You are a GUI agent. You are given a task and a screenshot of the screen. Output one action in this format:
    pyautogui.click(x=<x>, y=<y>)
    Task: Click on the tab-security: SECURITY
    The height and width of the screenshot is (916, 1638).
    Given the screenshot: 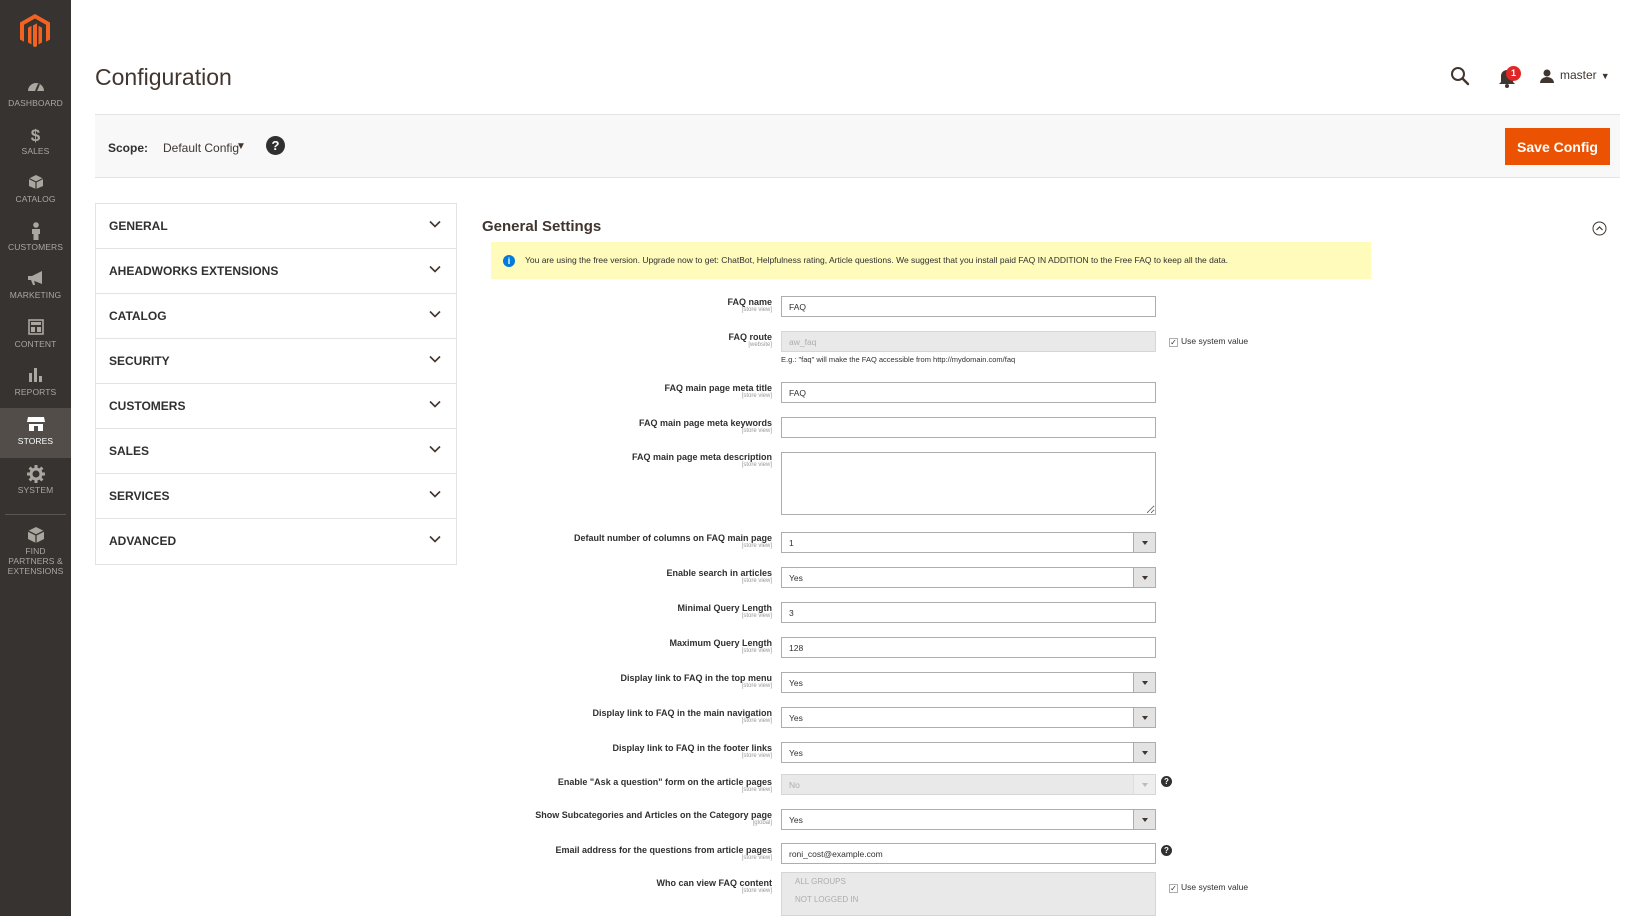 What is the action you would take?
    pyautogui.click(x=276, y=361)
    